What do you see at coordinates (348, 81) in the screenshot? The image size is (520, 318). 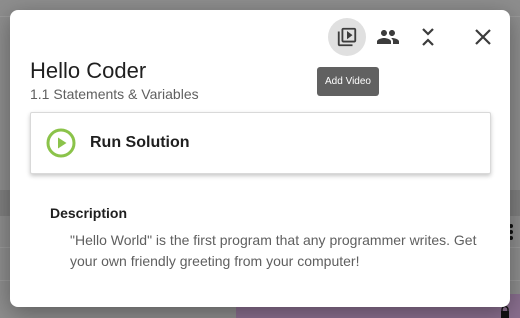 I see `add-video-tooltip: Add Video` at bounding box center [348, 81].